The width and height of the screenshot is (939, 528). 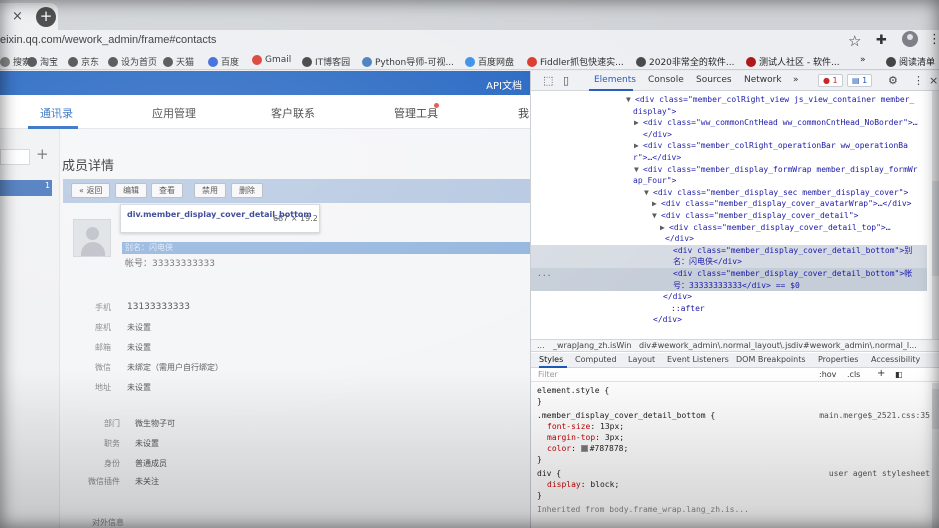 I want to click on bookmark-item: 淘宝, so click(x=42, y=61).